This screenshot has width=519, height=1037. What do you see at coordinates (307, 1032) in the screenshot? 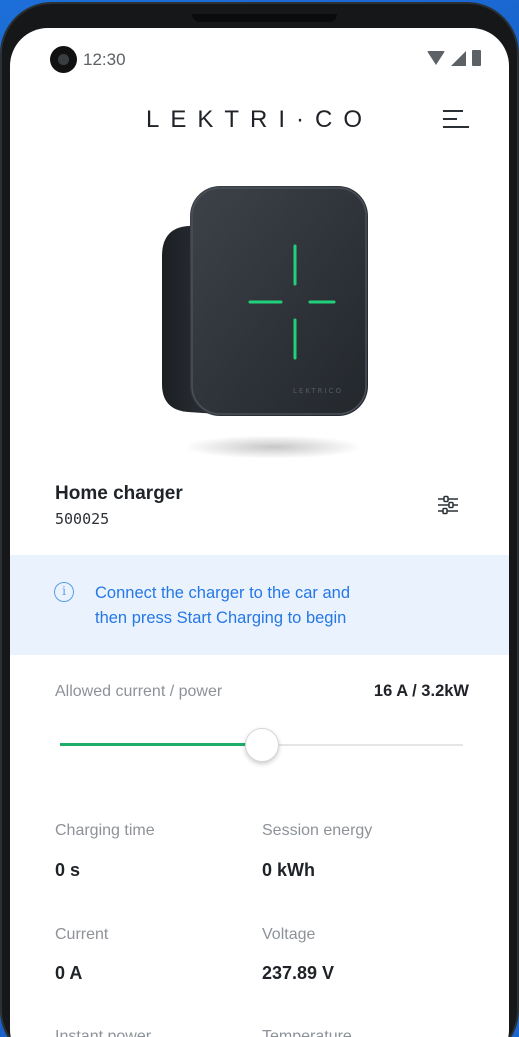
I see `temperature-label: Temperature` at bounding box center [307, 1032].